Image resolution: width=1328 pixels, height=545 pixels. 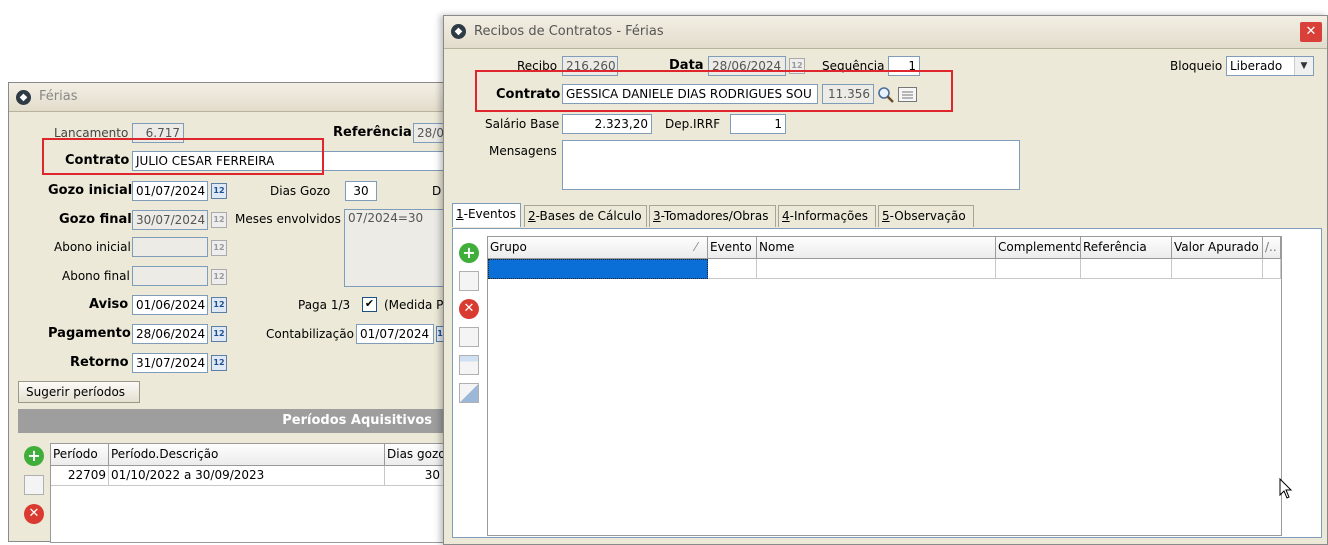 I want to click on abono-final-field, so click(x=170, y=276).